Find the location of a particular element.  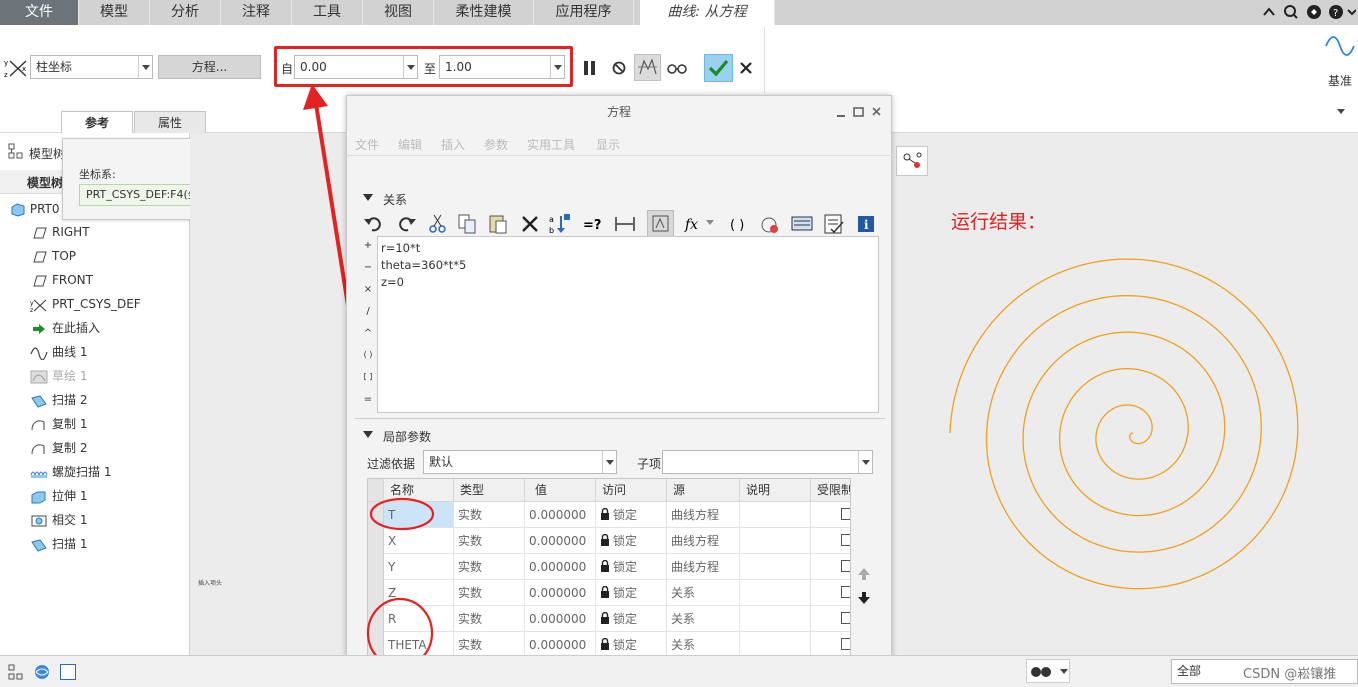

tree-item-sweep1: 扫描 1 is located at coordinates (58, 544).